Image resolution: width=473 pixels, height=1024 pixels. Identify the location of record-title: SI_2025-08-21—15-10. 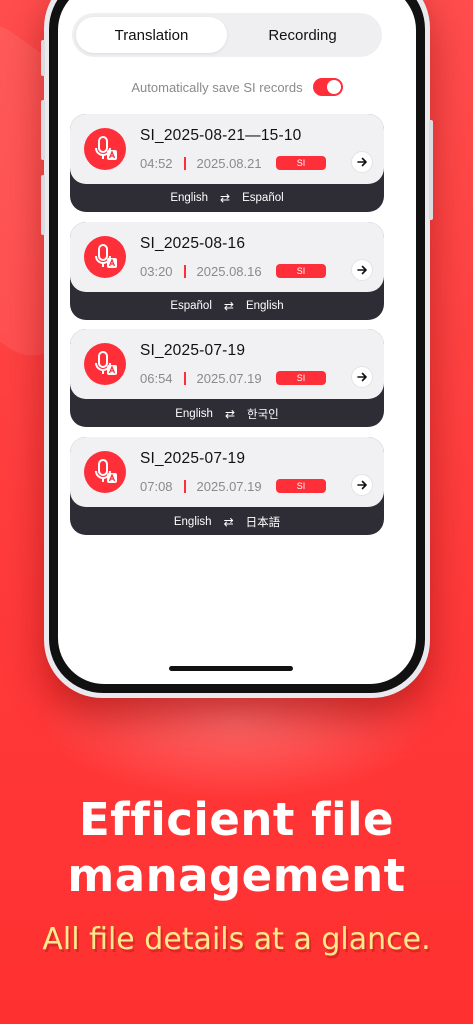
(221, 135).